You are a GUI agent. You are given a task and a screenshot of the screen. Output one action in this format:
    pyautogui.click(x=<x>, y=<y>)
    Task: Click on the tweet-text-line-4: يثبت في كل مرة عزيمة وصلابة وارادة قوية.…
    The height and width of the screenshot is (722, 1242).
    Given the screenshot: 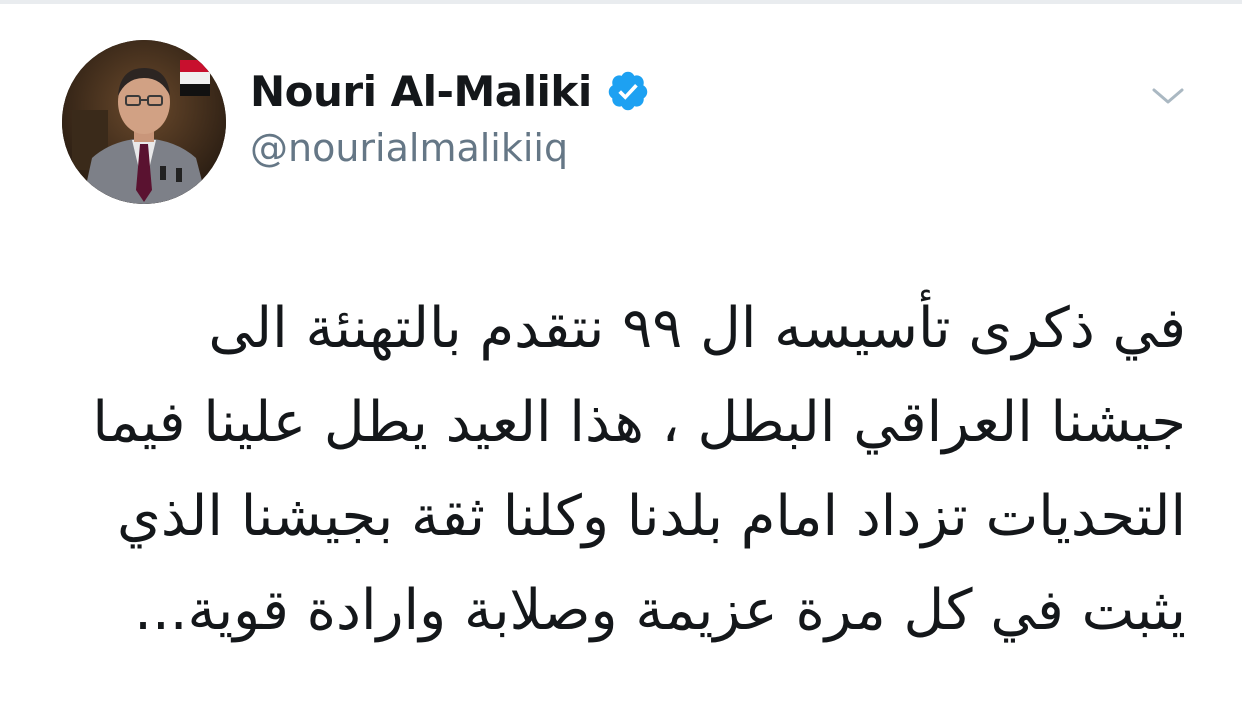 What is the action you would take?
    pyautogui.click(x=660, y=610)
    